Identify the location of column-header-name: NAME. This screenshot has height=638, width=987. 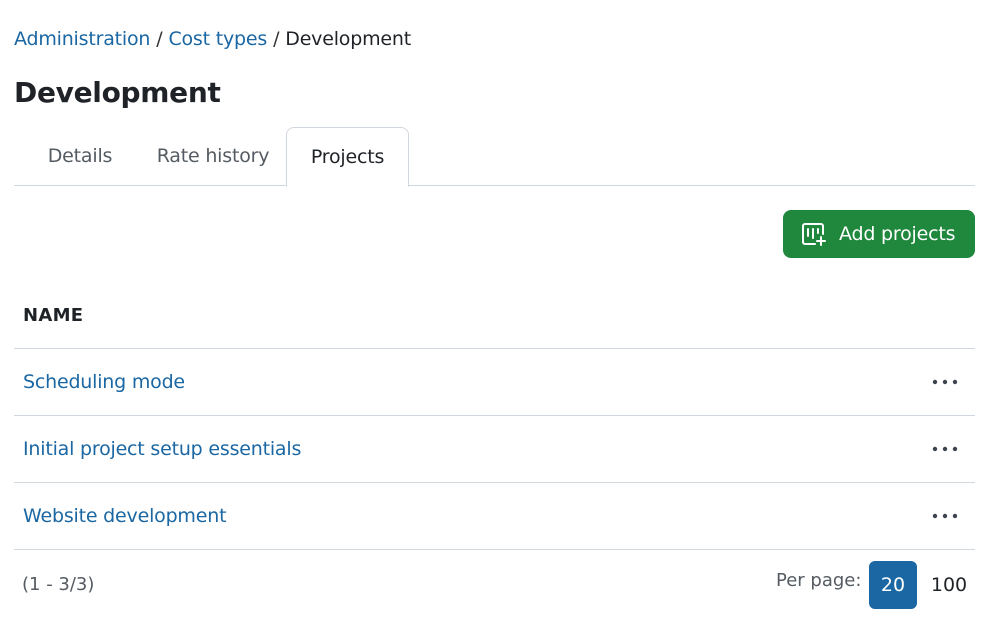
(494, 316).